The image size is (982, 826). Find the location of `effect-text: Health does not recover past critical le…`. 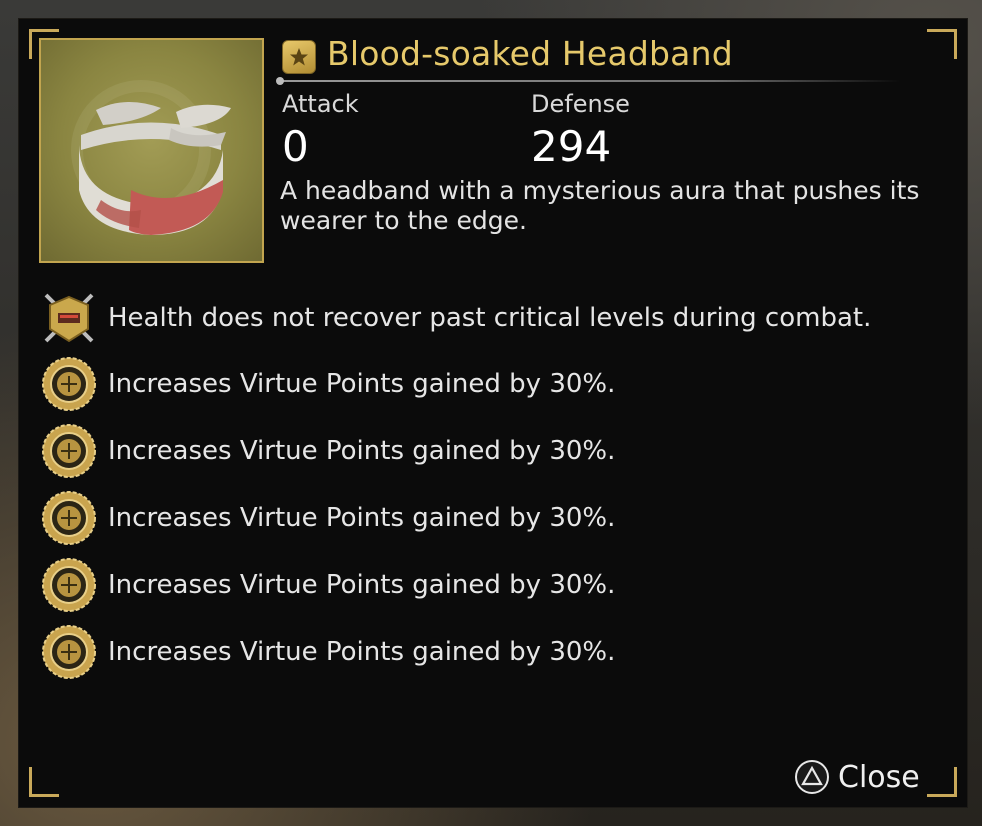

effect-text: Health does not recover past critical le… is located at coordinates (490, 318).